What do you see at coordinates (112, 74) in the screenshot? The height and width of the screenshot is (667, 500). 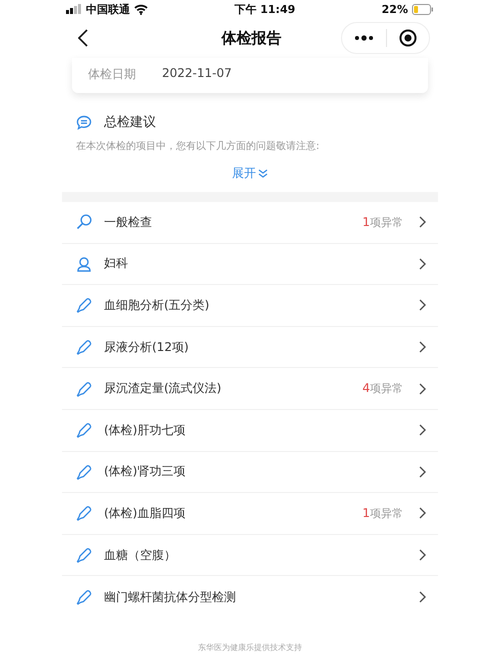 I see `date-label: 体检日期` at bounding box center [112, 74].